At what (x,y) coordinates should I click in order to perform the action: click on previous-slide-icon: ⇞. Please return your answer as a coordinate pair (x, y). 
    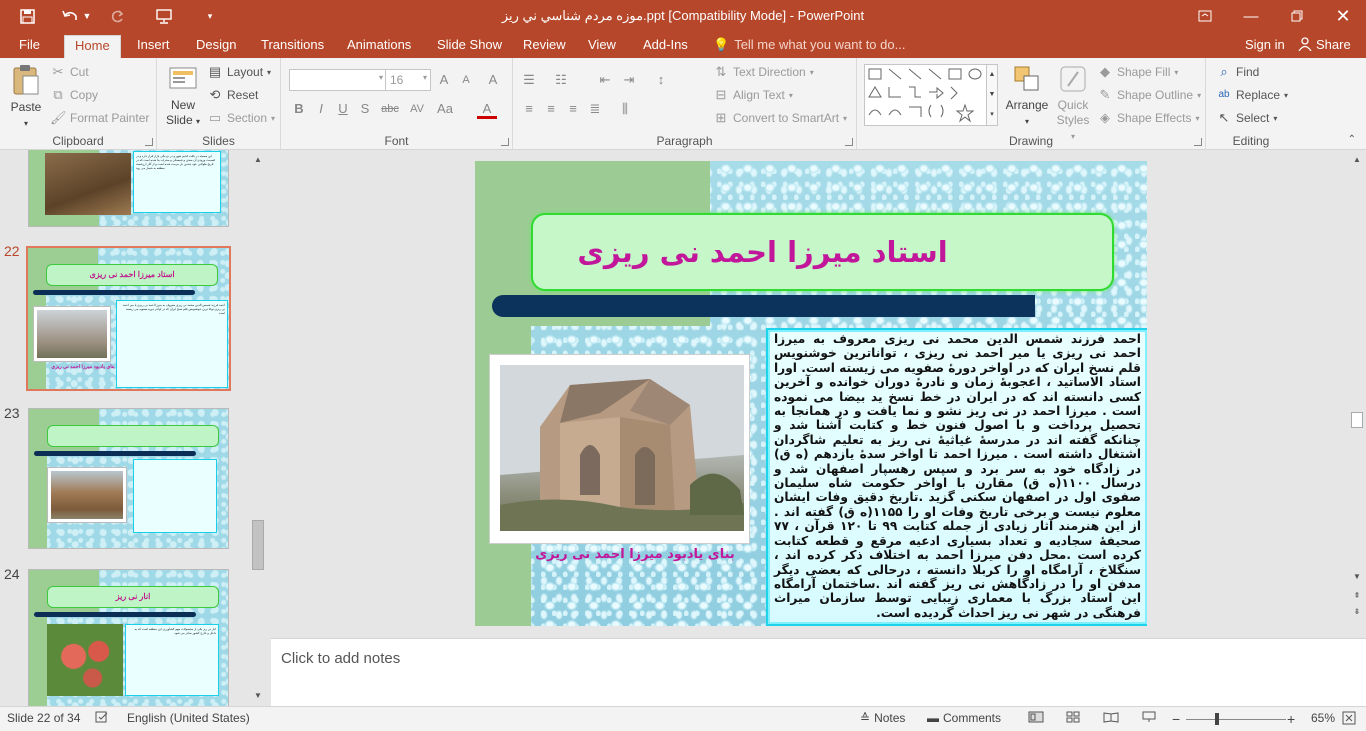
    Looking at the image, I should click on (1357, 596).